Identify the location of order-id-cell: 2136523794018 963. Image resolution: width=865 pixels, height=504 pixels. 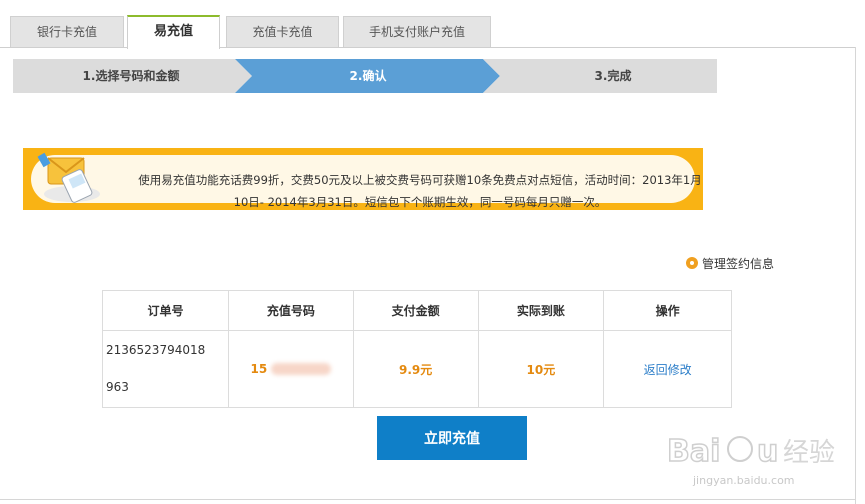
(165, 369).